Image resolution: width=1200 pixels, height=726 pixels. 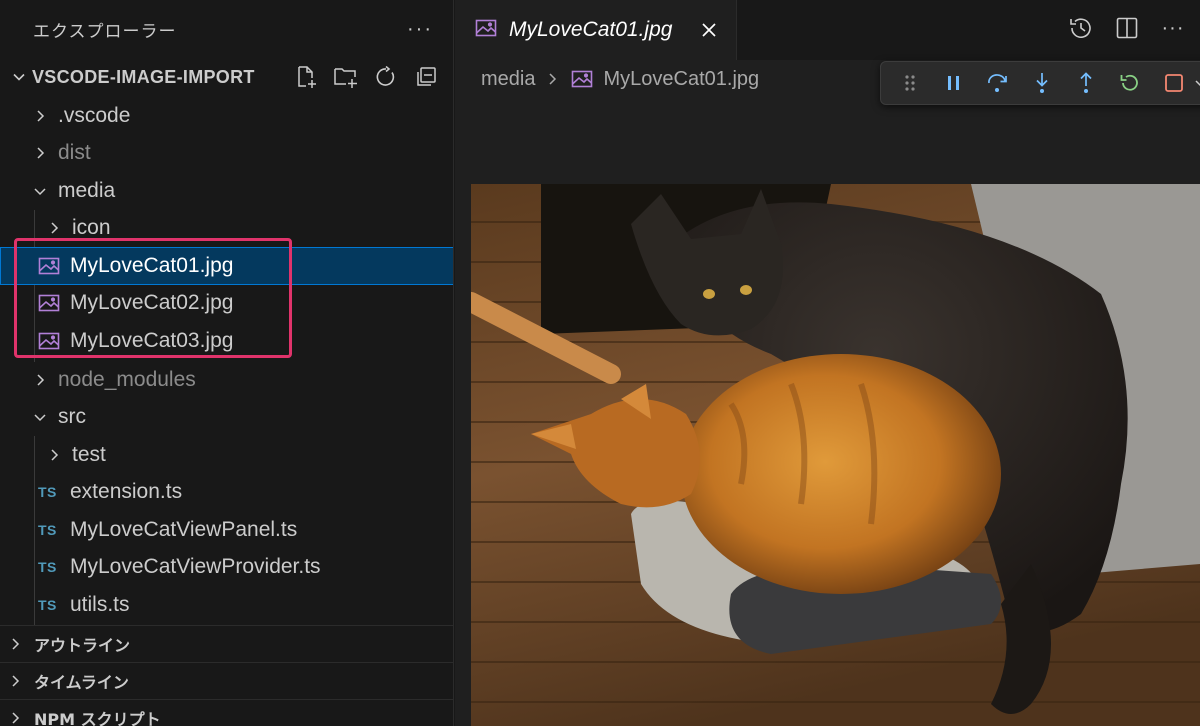 I want to click on step-into-icon, so click(x=1042, y=83).